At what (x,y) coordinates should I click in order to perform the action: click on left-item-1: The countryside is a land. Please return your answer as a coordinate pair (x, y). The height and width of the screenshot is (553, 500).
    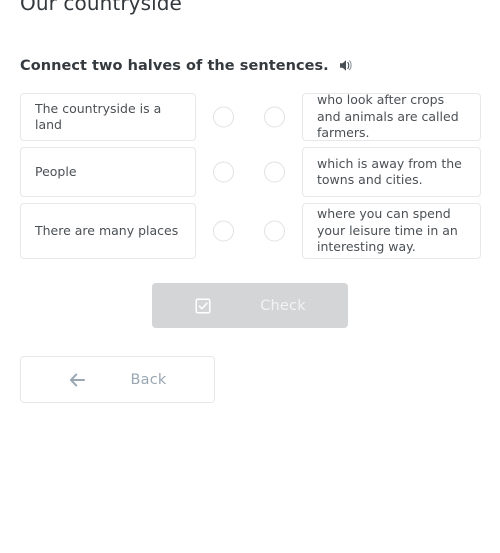
    Looking at the image, I should click on (127, 117).